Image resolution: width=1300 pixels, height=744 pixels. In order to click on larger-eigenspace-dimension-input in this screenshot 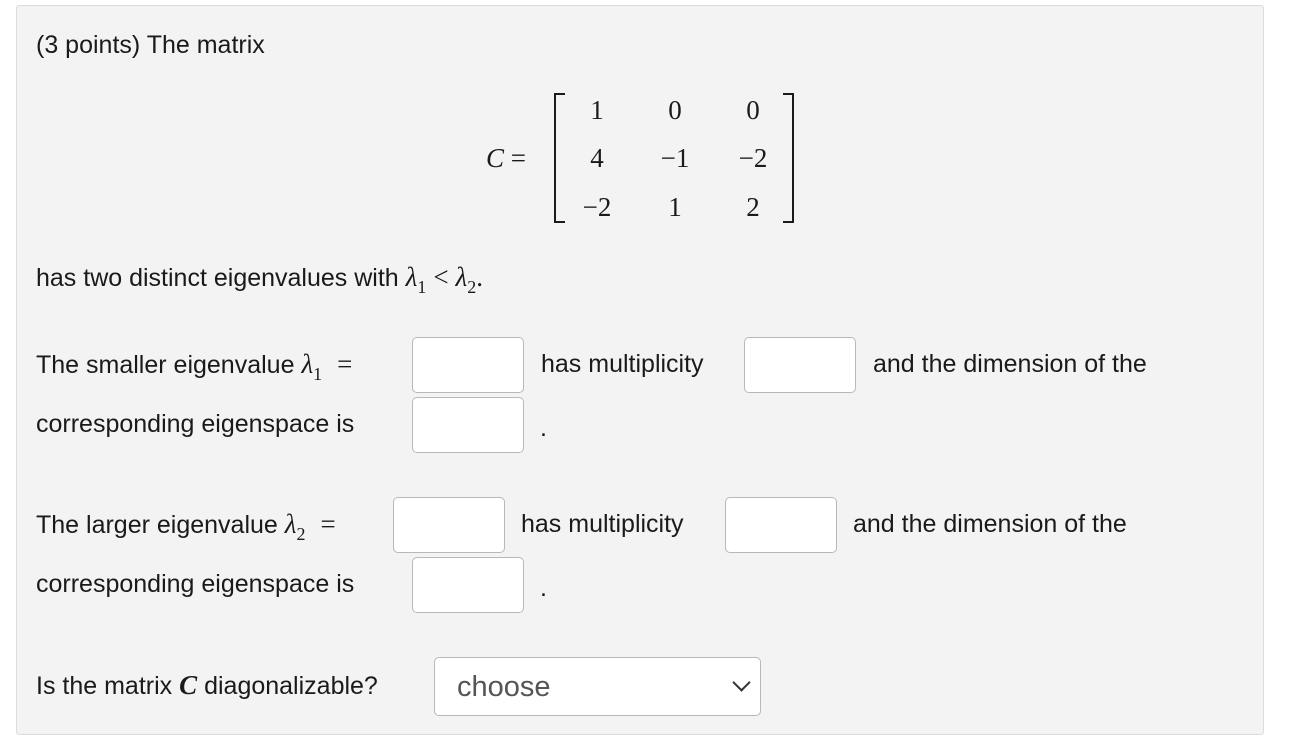, I will do `click(468, 585)`.